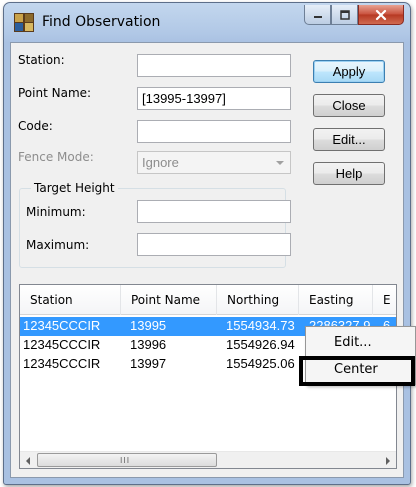  I want to click on maximize-button, so click(344, 15).